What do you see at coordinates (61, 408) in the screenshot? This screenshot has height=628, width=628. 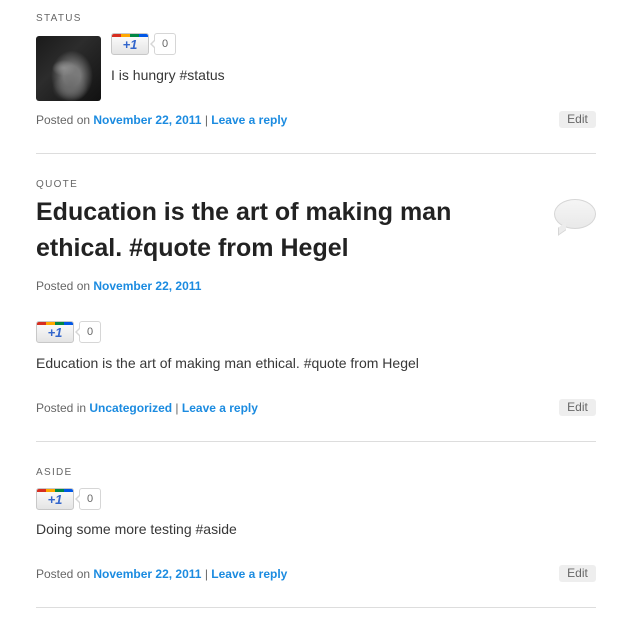 I see `posted-in-label: Posted in` at bounding box center [61, 408].